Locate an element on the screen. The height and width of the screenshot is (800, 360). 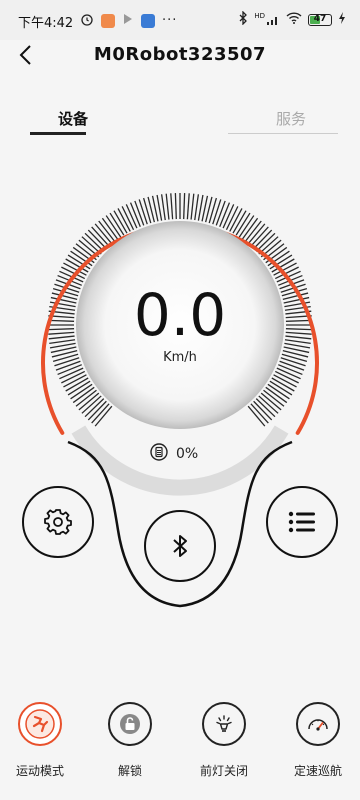
device-battery: 0% is located at coordinates (174, 454).